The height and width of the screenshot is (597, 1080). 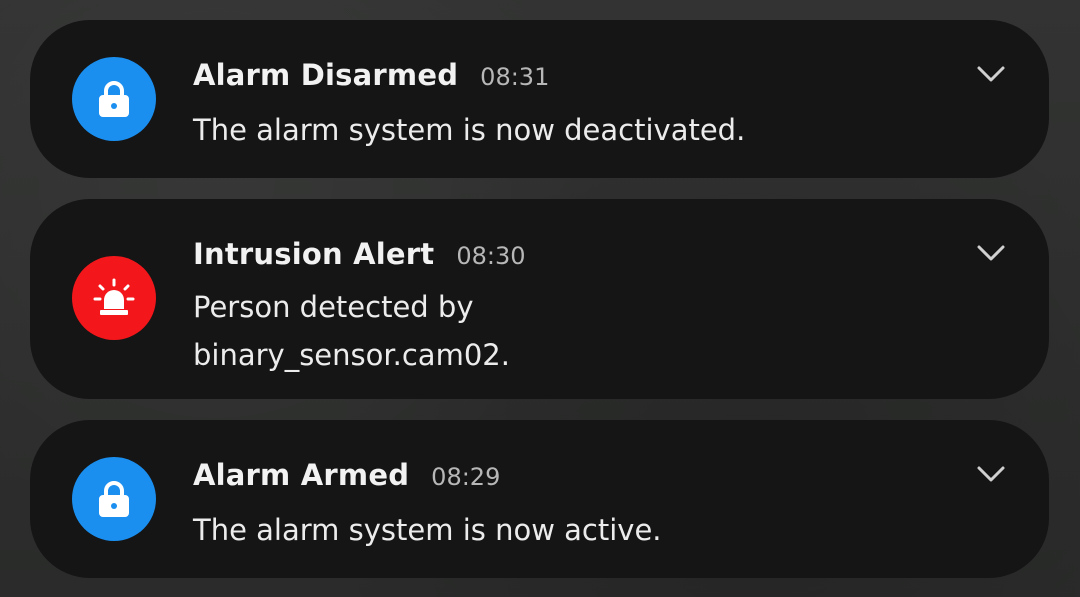 What do you see at coordinates (466, 477) in the screenshot?
I see `notification-time: 08:29` at bounding box center [466, 477].